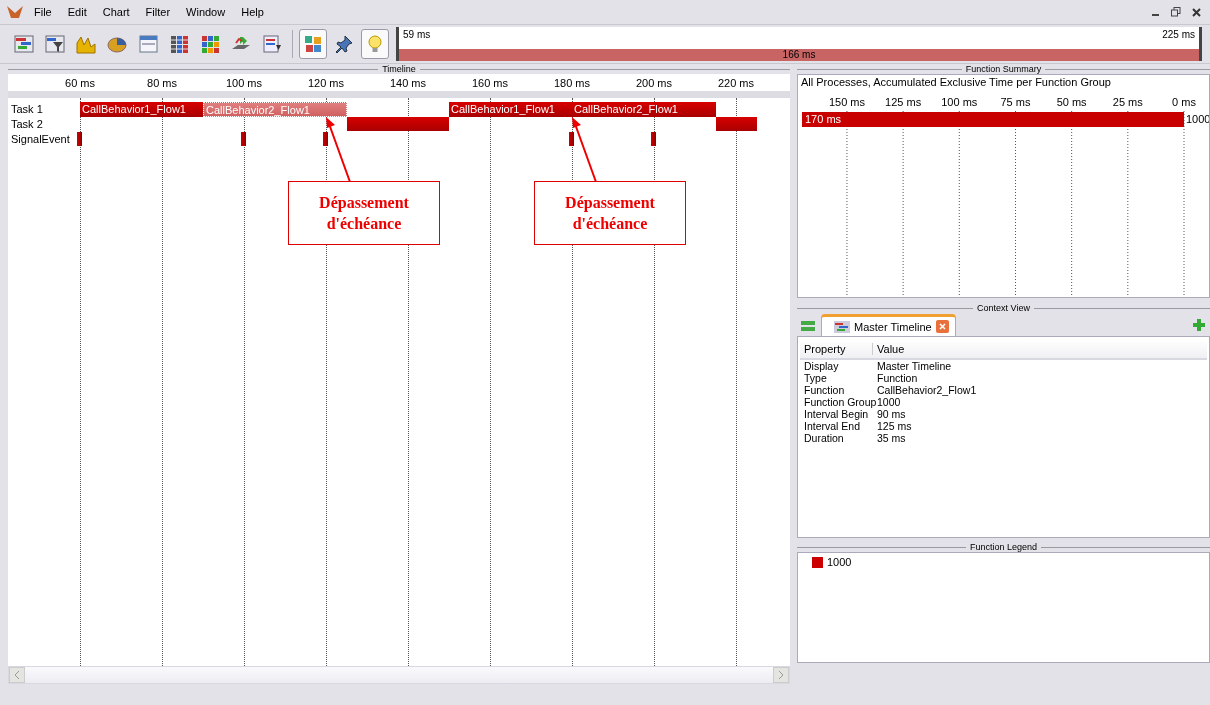 The image size is (1210, 705). What do you see at coordinates (799, 55) in the screenshot?
I see `range-center: 166 ms` at bounding box center [799, 55].